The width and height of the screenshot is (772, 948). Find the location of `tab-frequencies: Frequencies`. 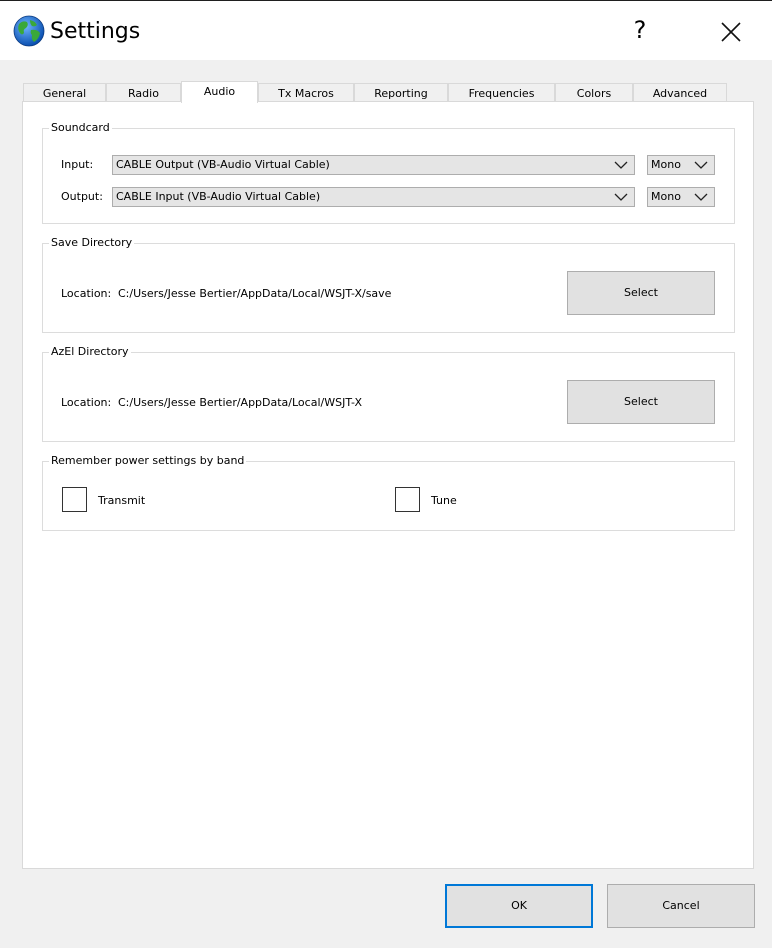

tab-frequencies: Frequencies is located at coordinates (501, 92).